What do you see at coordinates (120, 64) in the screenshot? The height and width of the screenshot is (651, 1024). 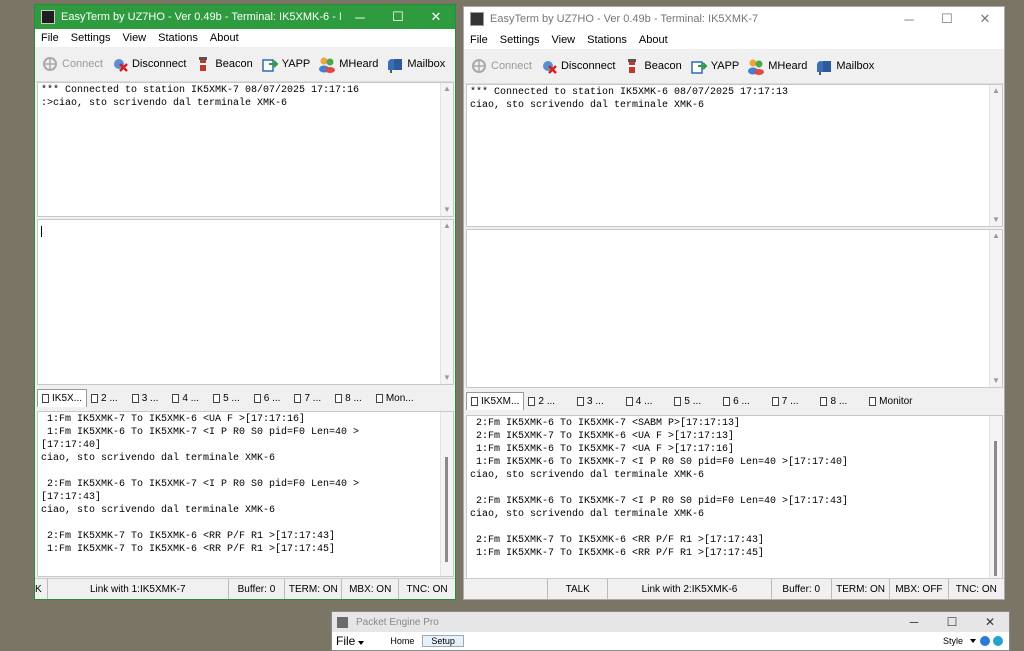 I see `disconnect-icon` at bounding box center [120, 64].